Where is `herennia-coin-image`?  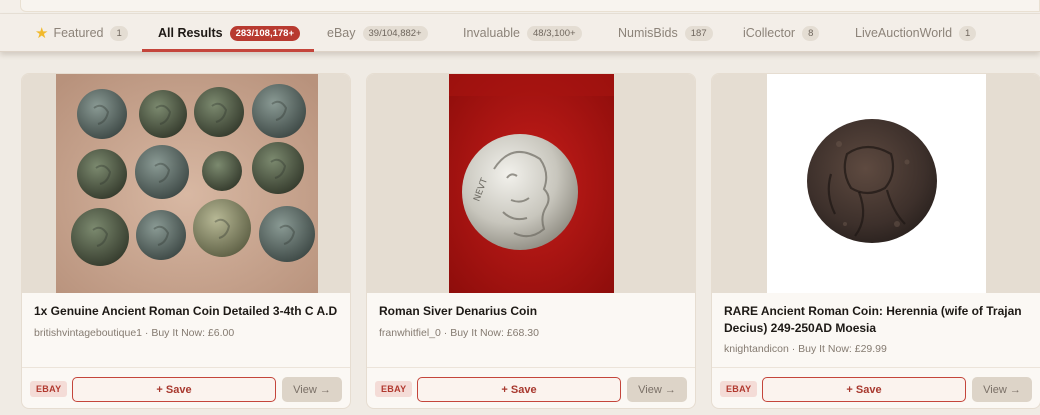
herennia-coin-image is located at coordinates (876, 183).